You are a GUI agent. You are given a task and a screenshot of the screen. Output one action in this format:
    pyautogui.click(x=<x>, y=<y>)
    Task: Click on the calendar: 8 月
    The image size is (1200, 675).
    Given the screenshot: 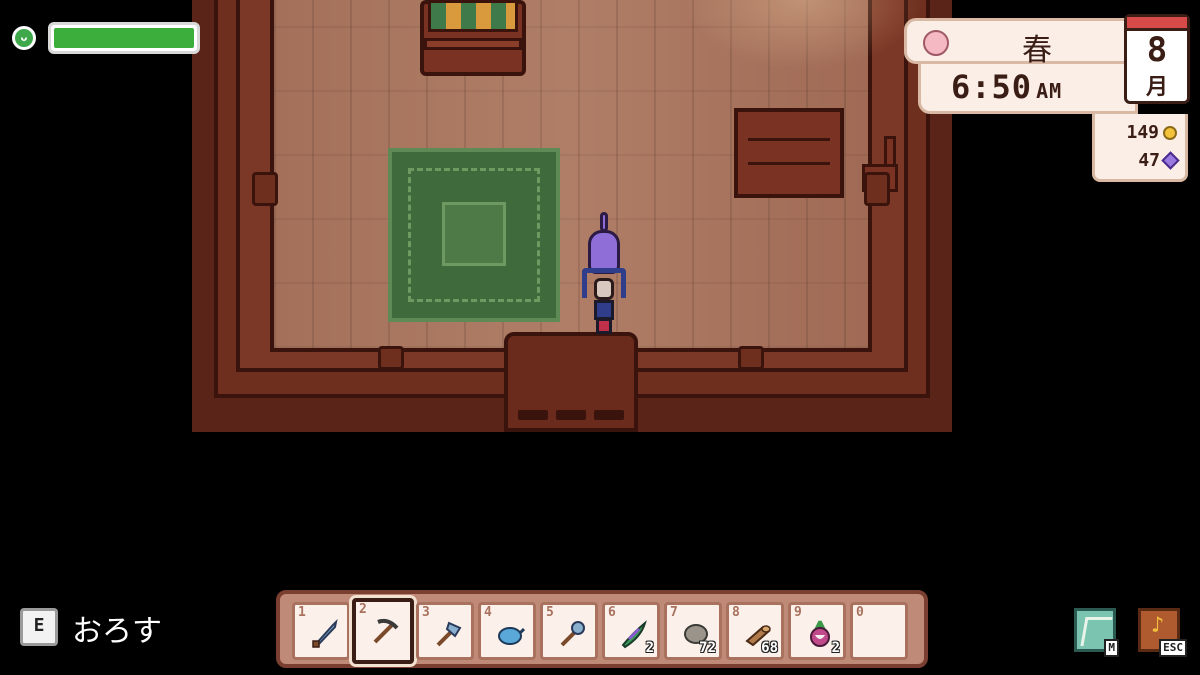 What is the action you would take?
    pyautogui.click(x=1157, y=59)
    